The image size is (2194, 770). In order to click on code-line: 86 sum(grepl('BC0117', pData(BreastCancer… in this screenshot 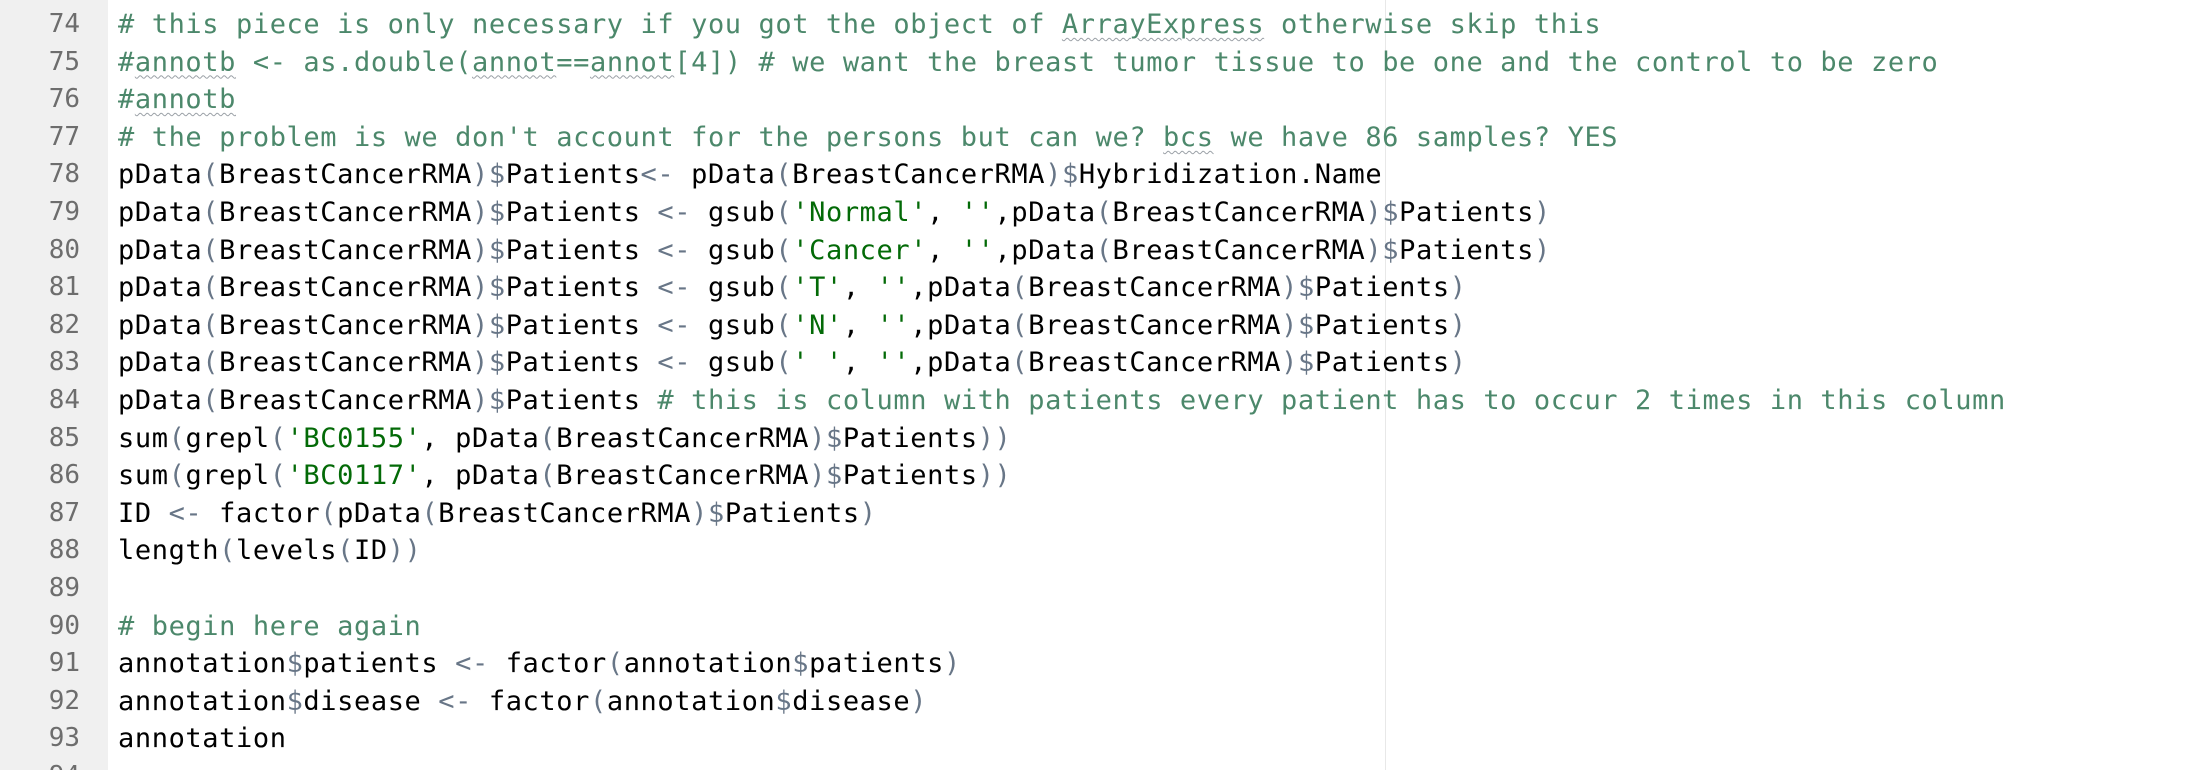, I will do `click(1097, 476)`.